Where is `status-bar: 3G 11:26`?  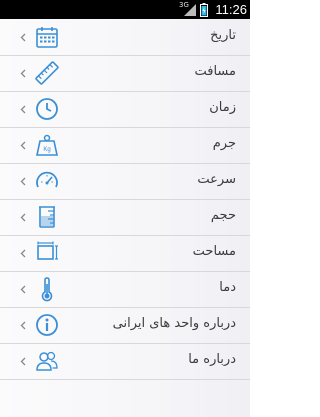
status-bar: 3G 11:26 is located at coordinates (125, 9).